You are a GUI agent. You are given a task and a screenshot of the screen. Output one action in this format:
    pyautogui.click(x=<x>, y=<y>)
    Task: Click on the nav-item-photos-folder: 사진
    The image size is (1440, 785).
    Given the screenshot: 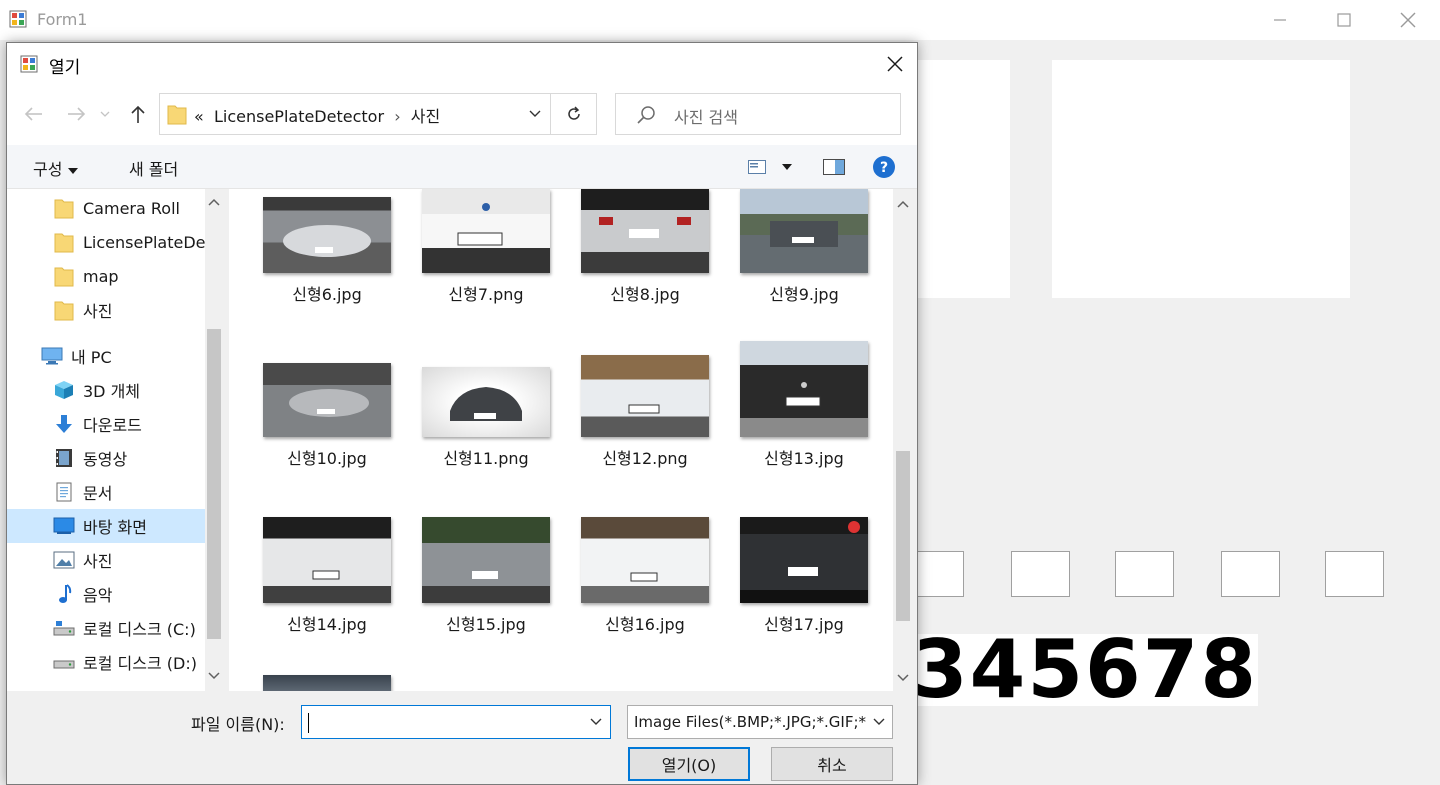 What is the action you would take?
    pyautogui.click(x=106, y=310)
    